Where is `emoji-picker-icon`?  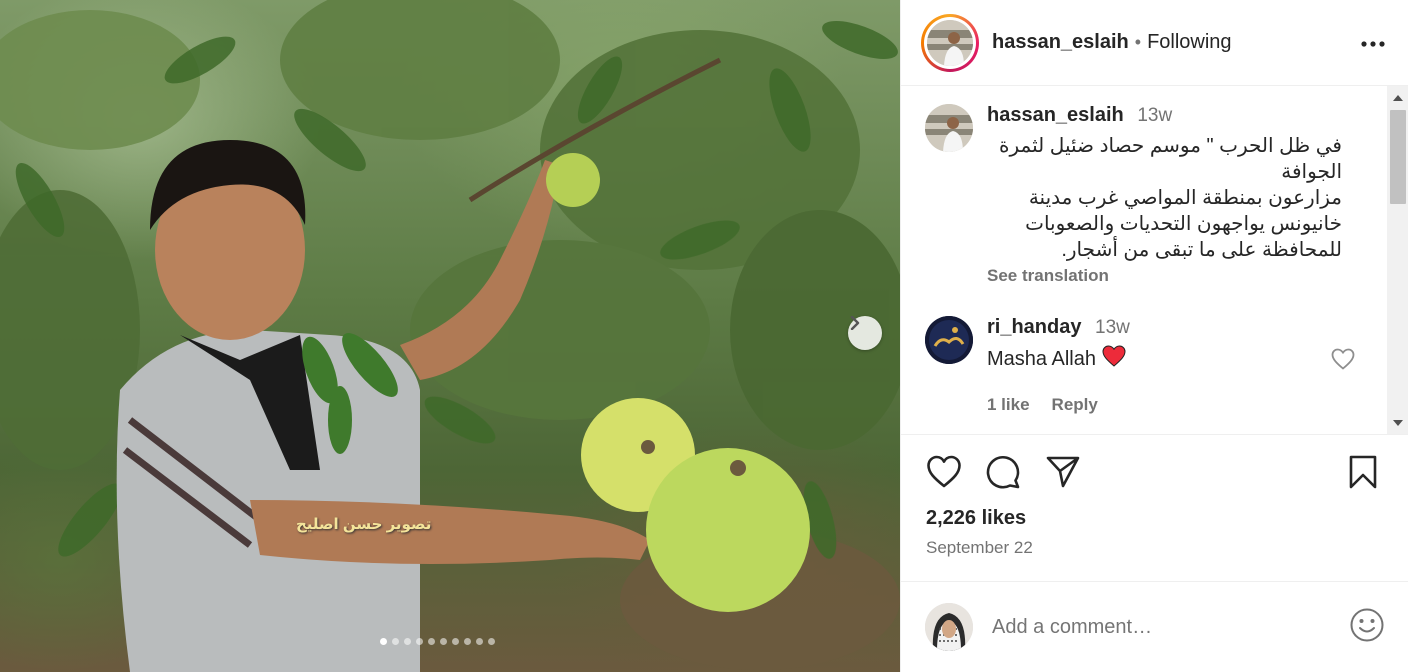
emoji-picker-icon is located at coordinates (1367, 627).